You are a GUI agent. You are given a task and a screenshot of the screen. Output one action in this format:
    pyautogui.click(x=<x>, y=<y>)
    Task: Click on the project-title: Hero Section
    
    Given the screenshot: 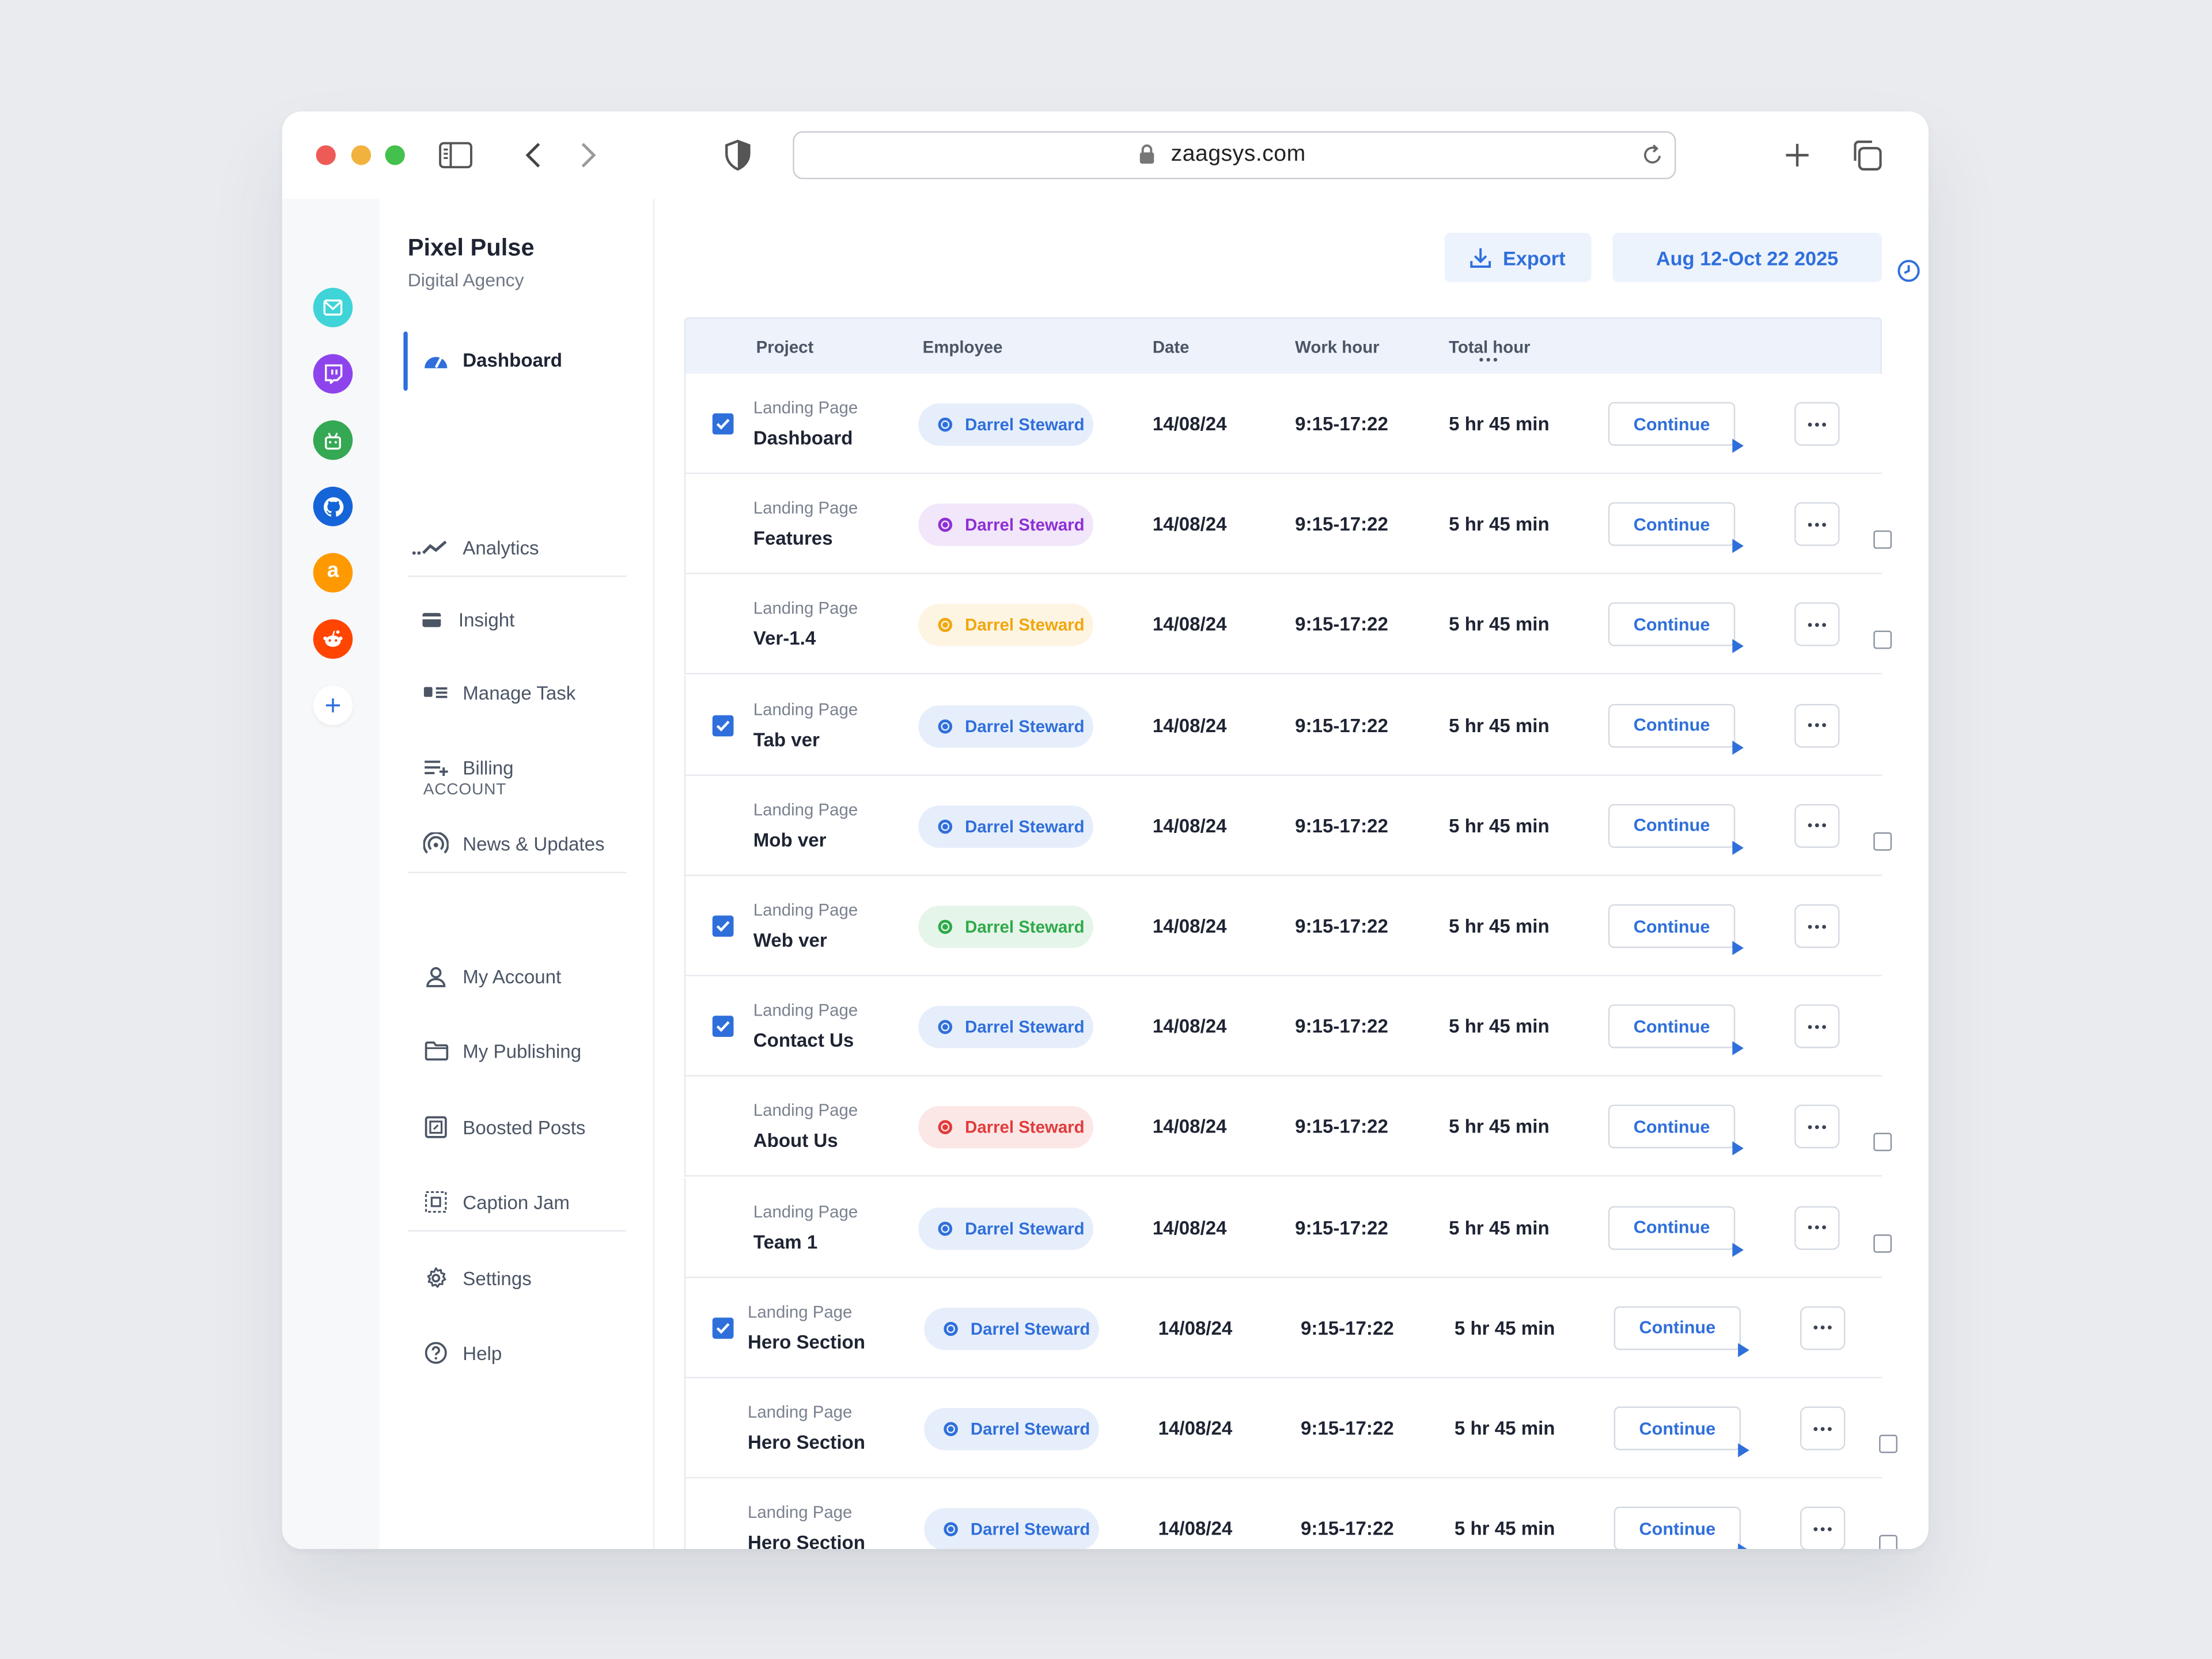 What is the action you would take?
    pyautogui.click(x=806, y=1342)
    